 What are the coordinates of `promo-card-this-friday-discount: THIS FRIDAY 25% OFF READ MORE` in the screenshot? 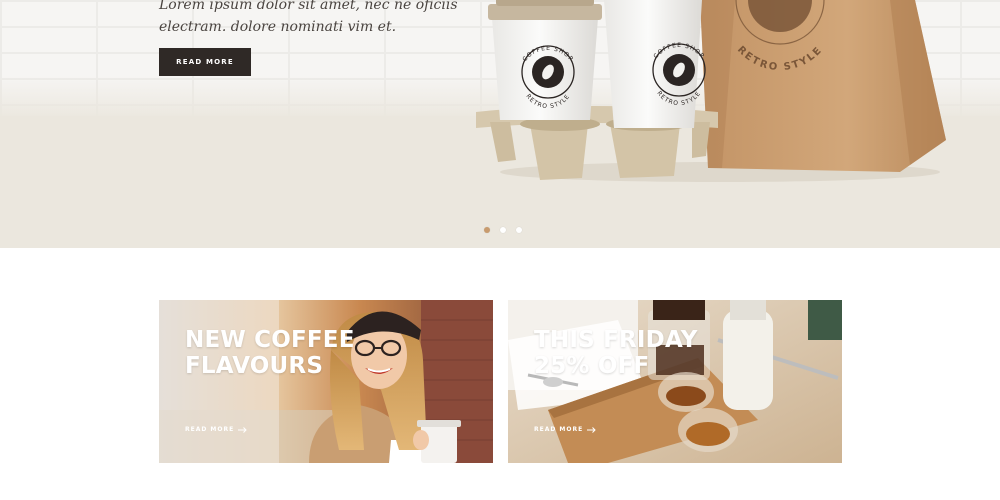 It's located at (675, 381).